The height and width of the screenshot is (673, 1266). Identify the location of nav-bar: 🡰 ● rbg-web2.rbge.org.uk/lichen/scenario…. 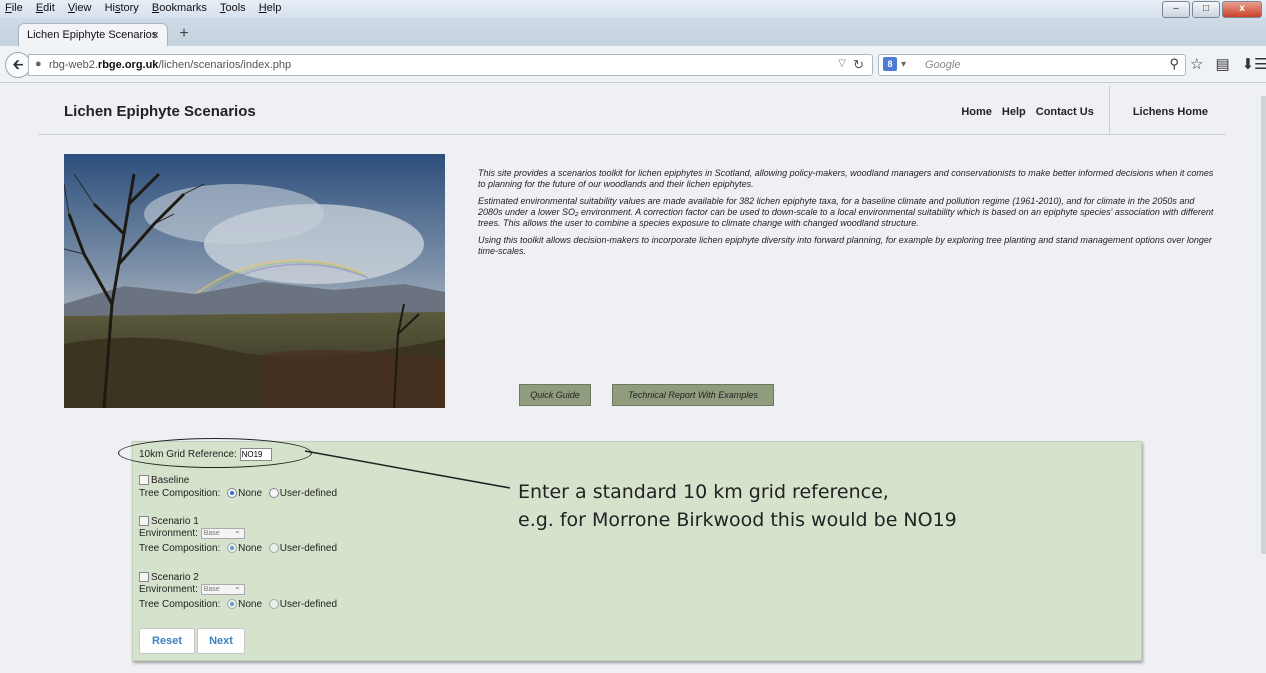
(633, 64).